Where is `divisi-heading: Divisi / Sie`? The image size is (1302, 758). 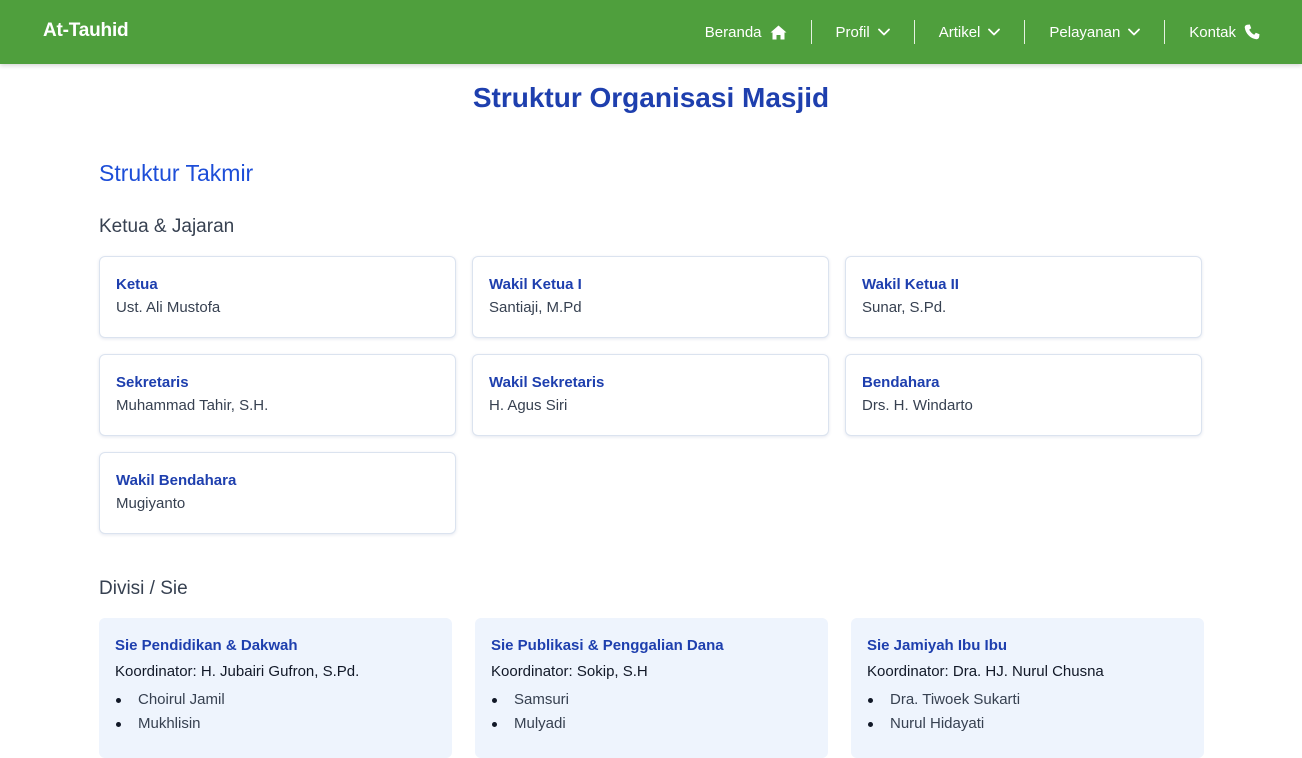 divisi-heading: Divisi / Sie is located at coordinates (143, 588).